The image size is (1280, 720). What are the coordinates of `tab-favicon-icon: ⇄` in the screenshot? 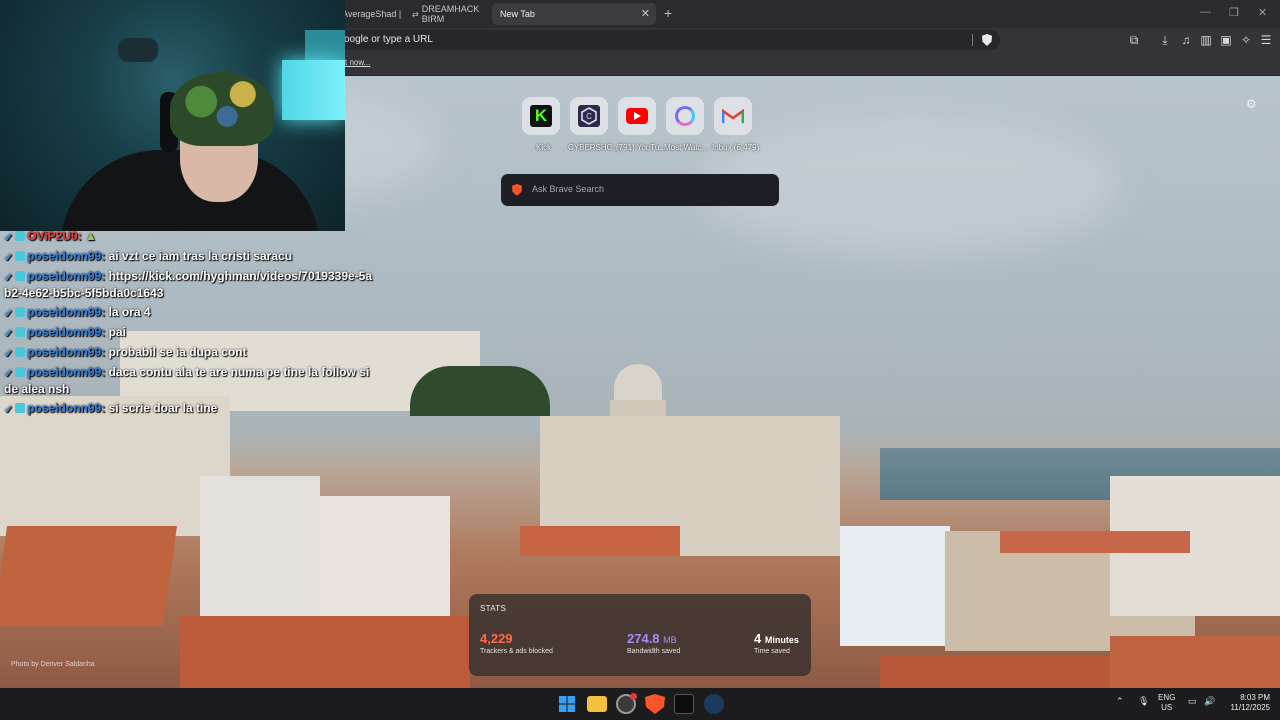 It's located at (415, 14).